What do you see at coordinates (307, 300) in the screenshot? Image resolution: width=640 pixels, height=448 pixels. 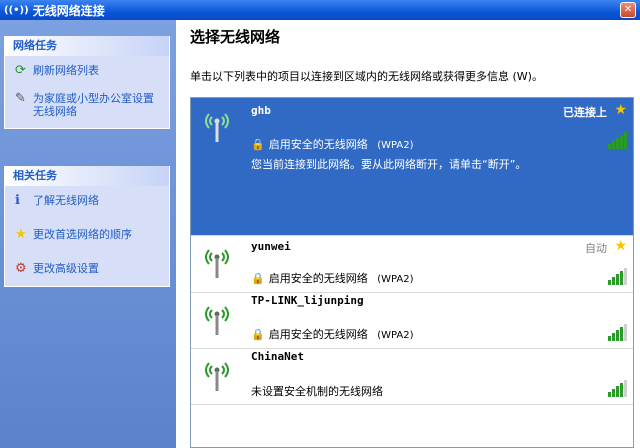 I see `network-ssid: TP-LINK_lijunping` at bounding box center [307, 300].